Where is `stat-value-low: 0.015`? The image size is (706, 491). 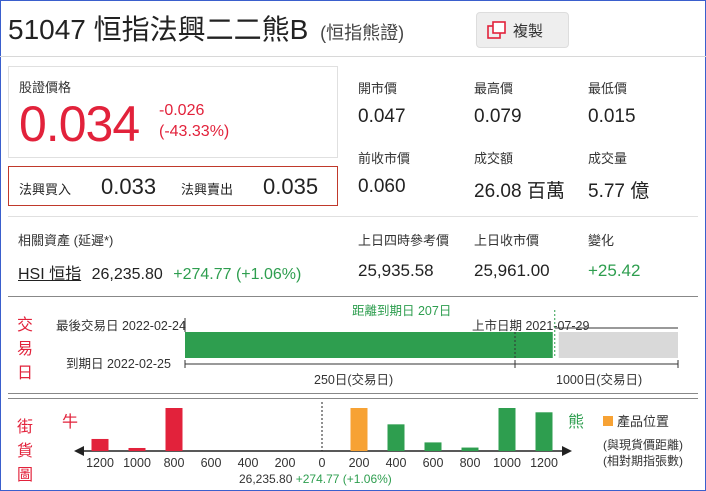 stat-value-low: 0.015 is located at coordinates (612, 116).